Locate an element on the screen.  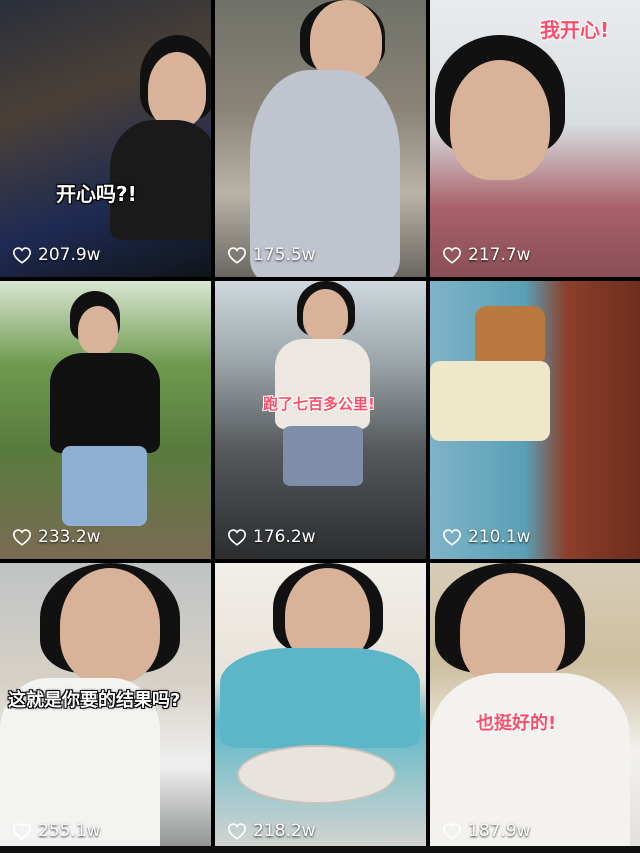
video-tile-8: 218.2w is located at coordinates (320, 708).